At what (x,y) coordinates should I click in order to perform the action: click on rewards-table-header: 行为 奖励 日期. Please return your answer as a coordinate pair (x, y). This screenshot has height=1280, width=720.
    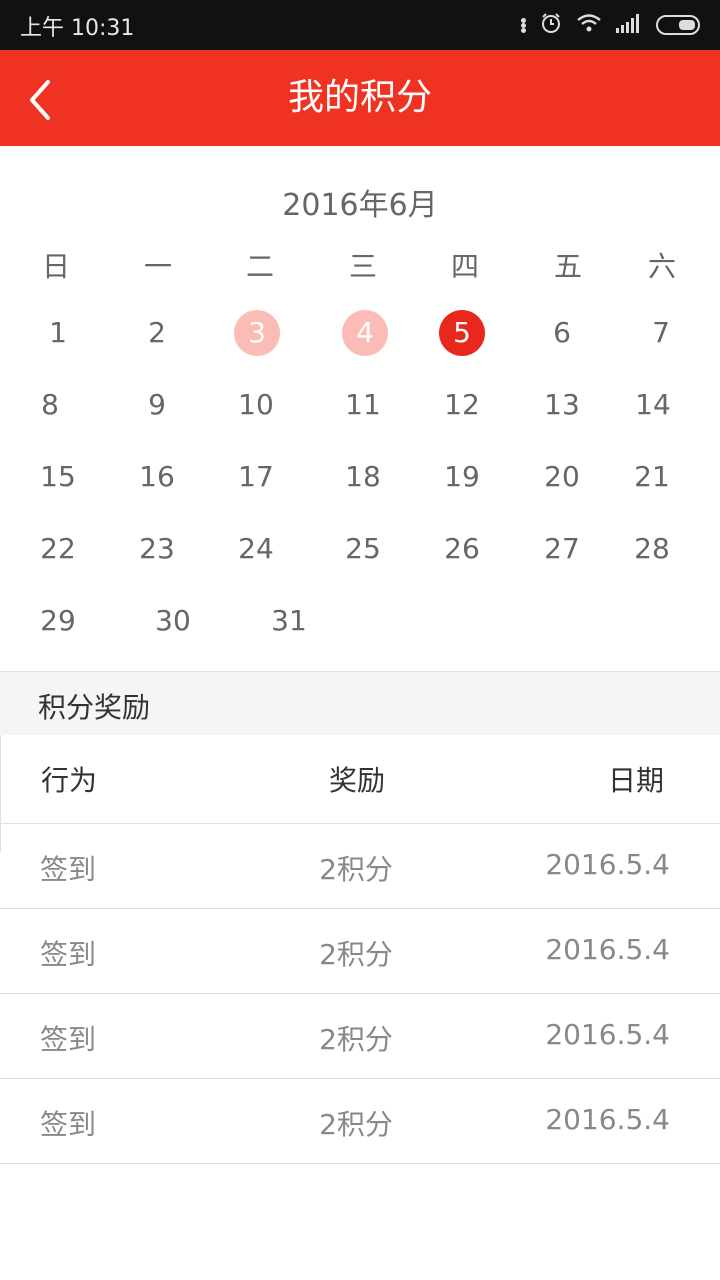
    Looking at the image, I should click on (360, 779).